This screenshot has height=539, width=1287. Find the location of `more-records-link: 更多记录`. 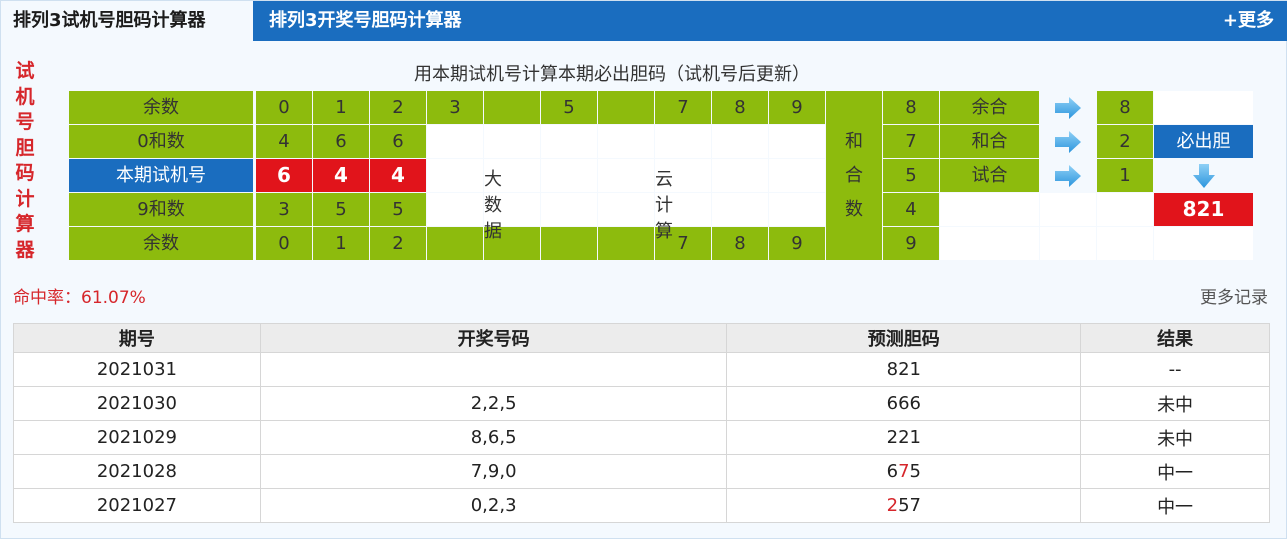

more-records-link: 更多记录 is located at coordinates (1234, 295).